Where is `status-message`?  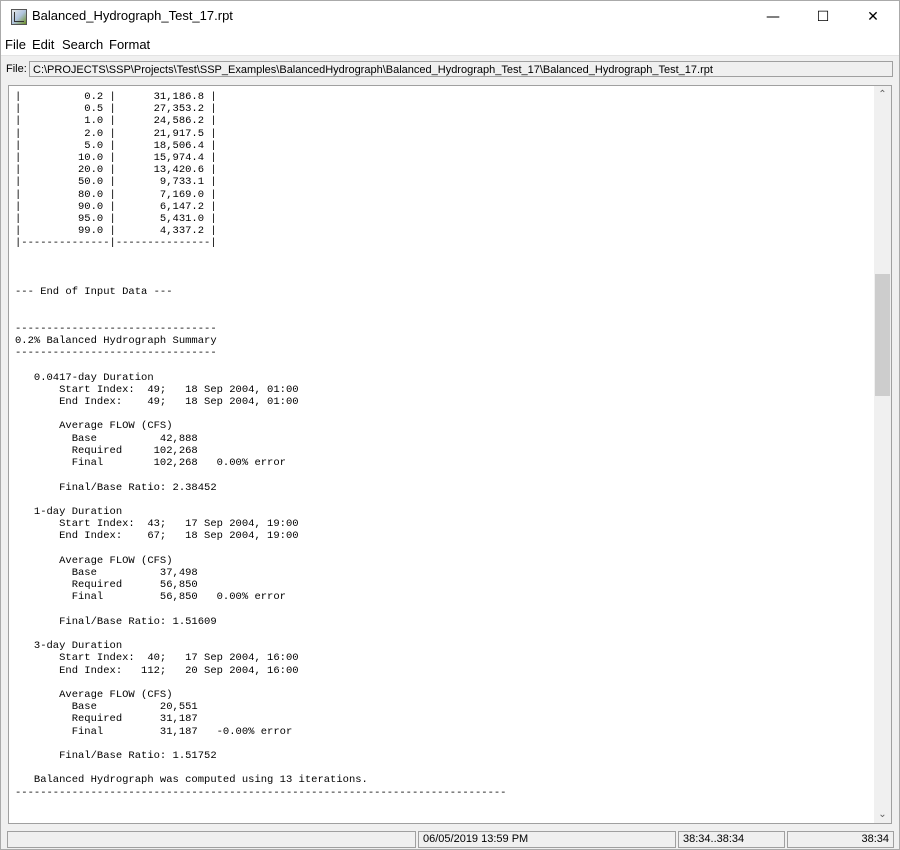 status-message is located at coordinates (211, 839).